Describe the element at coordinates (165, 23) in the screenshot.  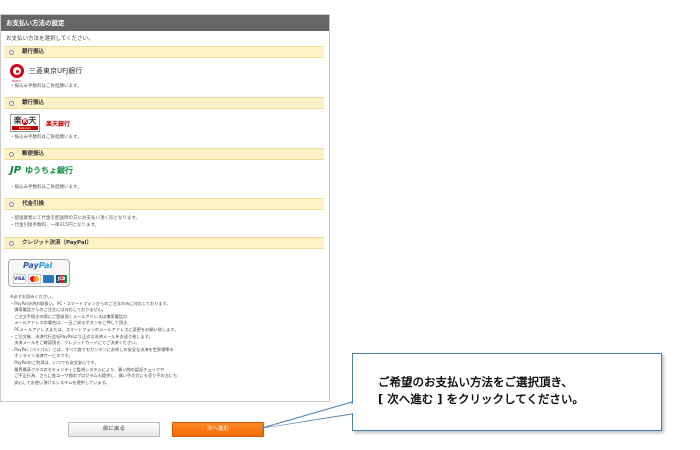
I see `panel-title: お支払い方法の設定` at that location.